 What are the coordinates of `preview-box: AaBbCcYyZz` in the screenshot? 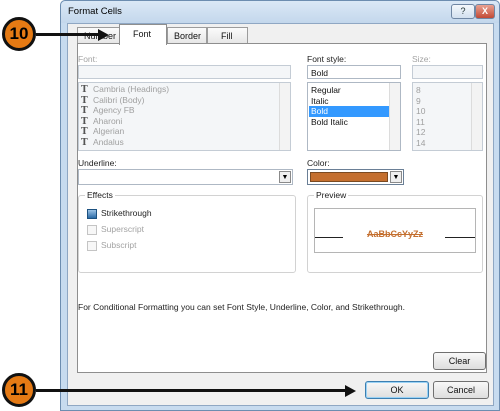 It's located at (395, 230).